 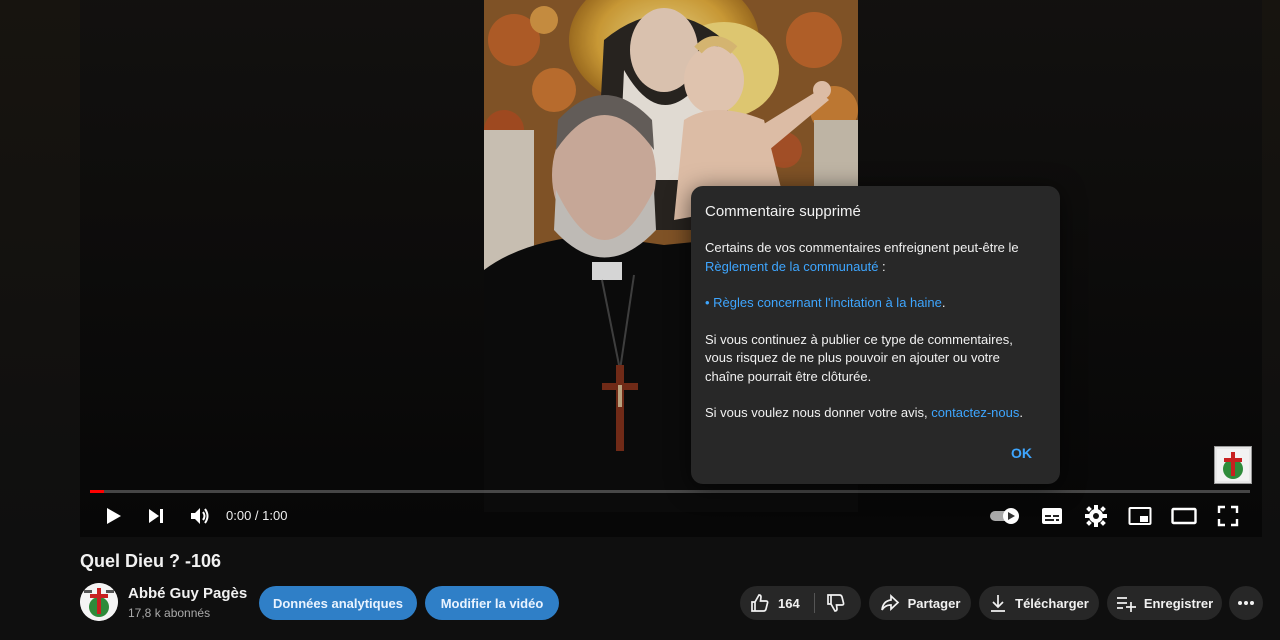 I want to click on miniplayer-button, so click(x=1140, y=516).